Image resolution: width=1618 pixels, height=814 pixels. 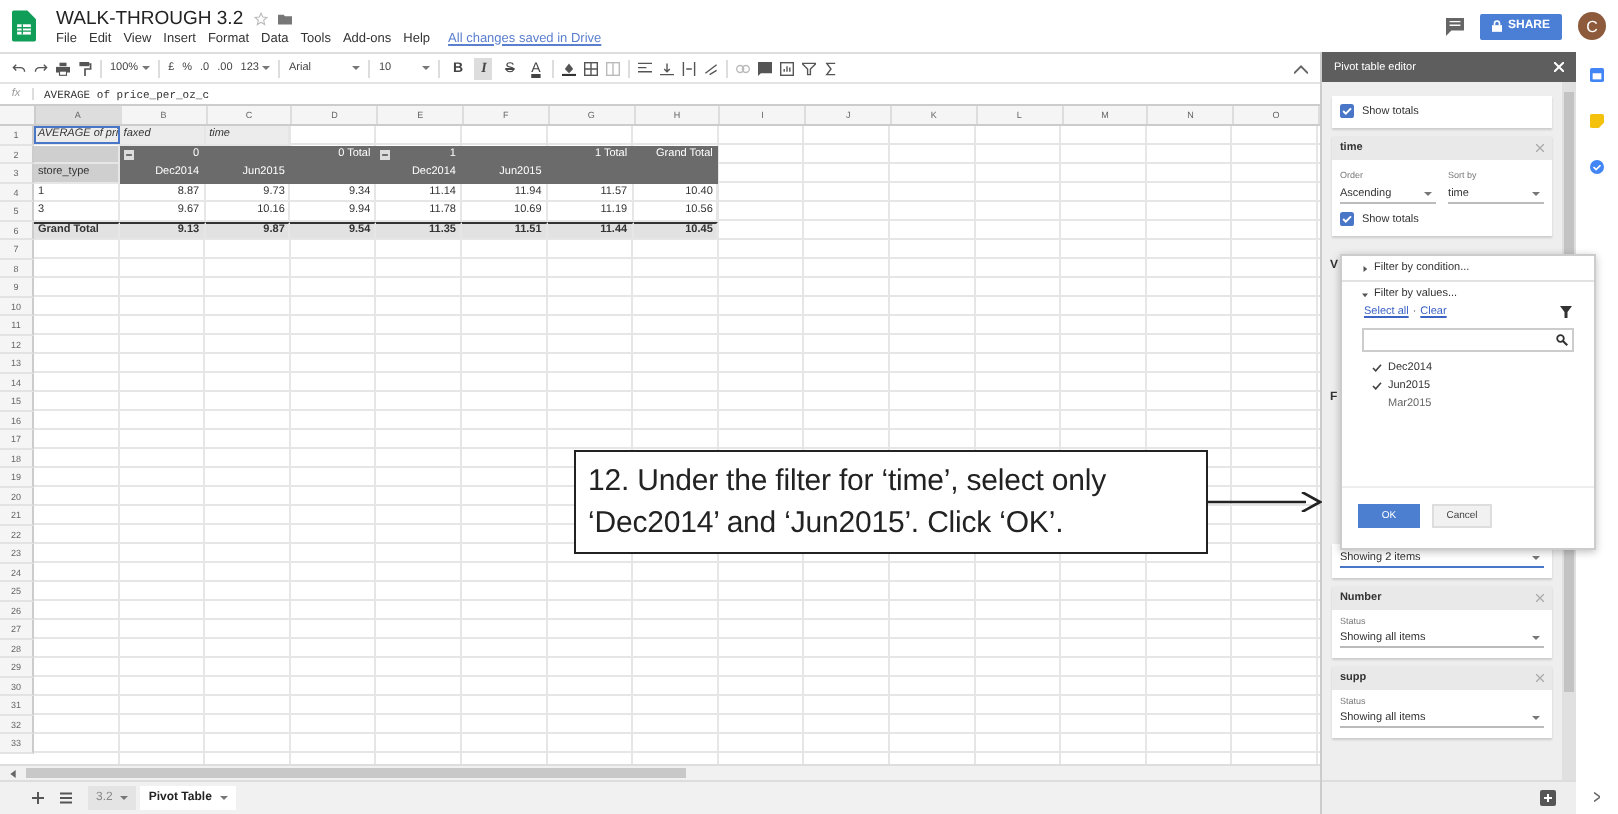 I want to click on lock-icon, so click(x=1496, y=26).